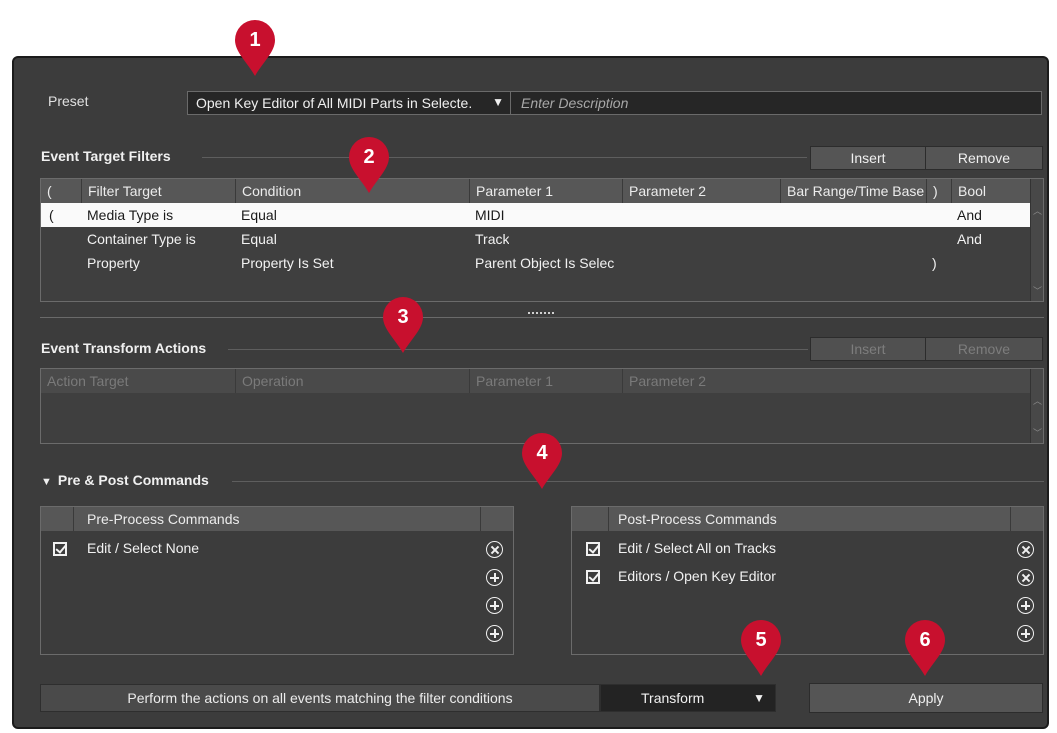  I want to click on filters-title: Event Target Filters, so click(106, 156).